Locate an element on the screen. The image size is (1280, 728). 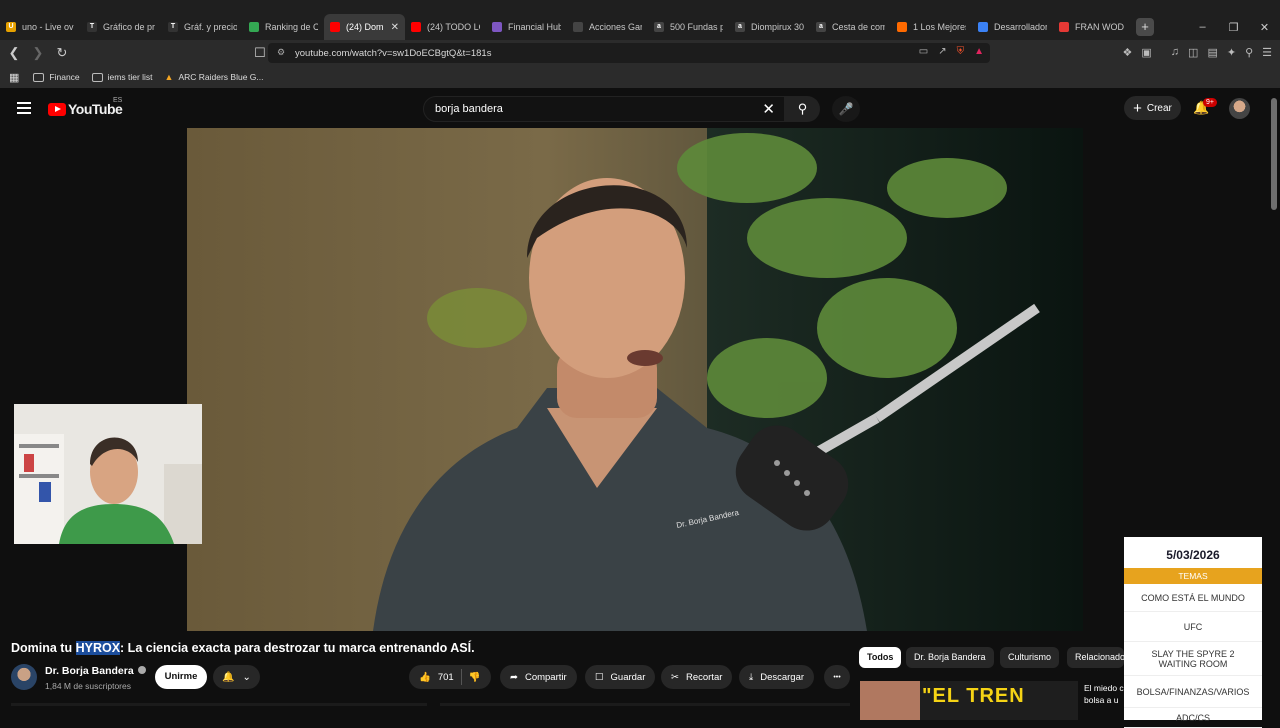
chip-todos: Todos is located at coordinates (880, 657).